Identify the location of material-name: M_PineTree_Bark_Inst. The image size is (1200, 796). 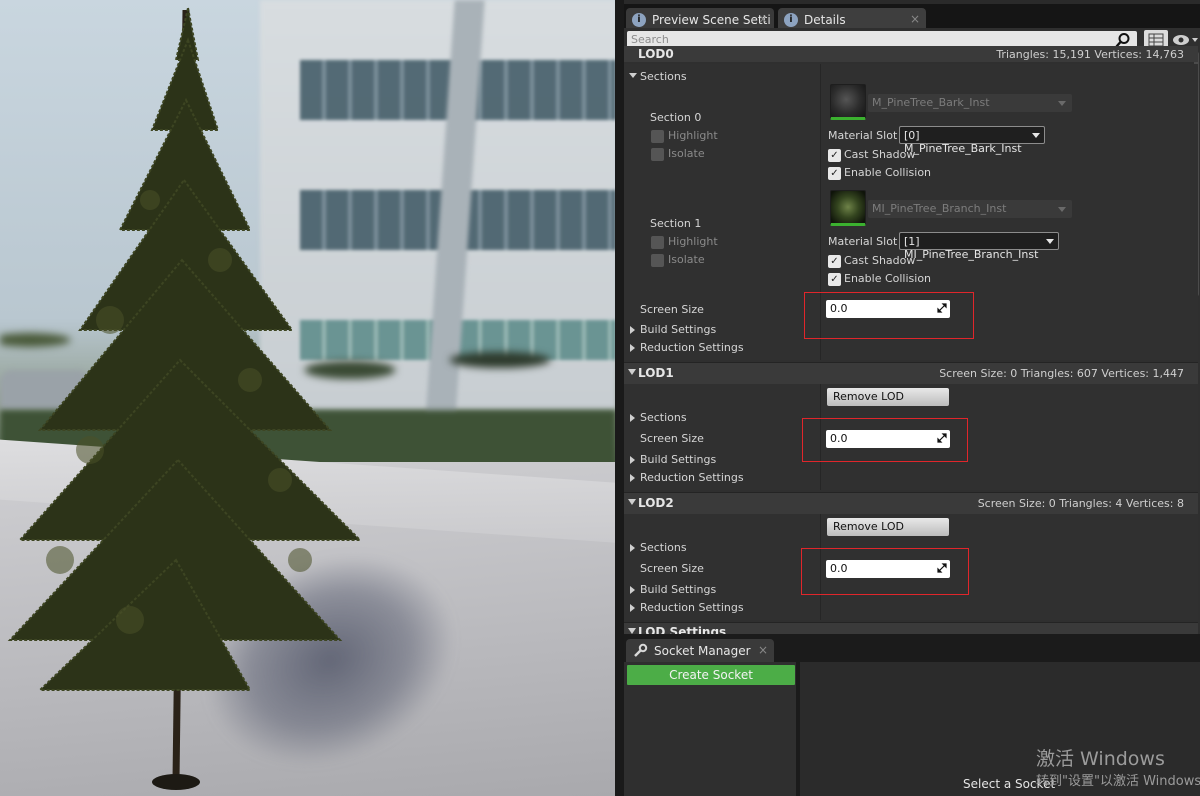
(931, 102).